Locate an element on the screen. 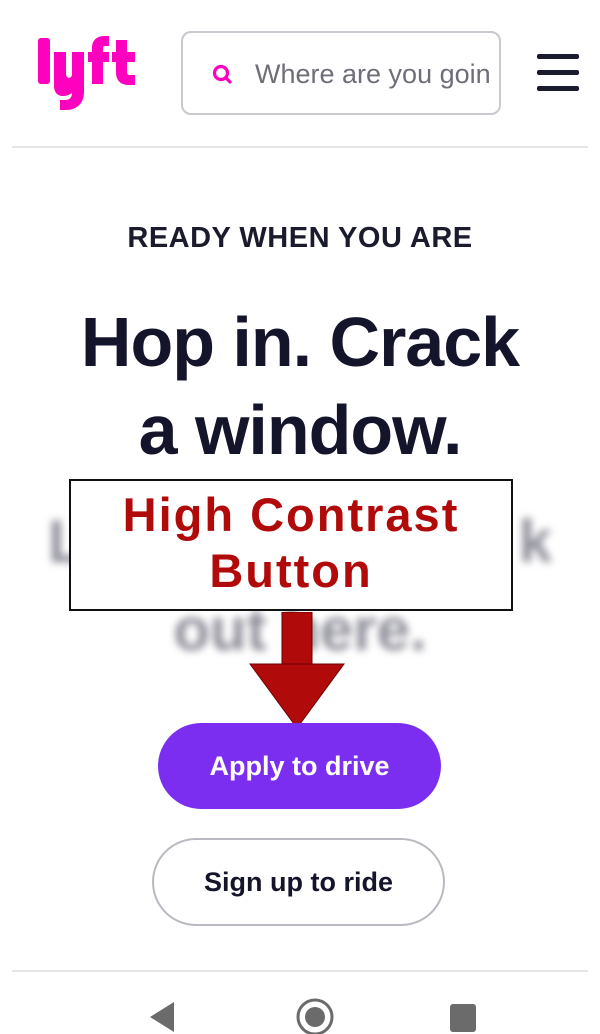 This screenshot has height=1034, width=600. search-input is located at coordinates (372, 74).